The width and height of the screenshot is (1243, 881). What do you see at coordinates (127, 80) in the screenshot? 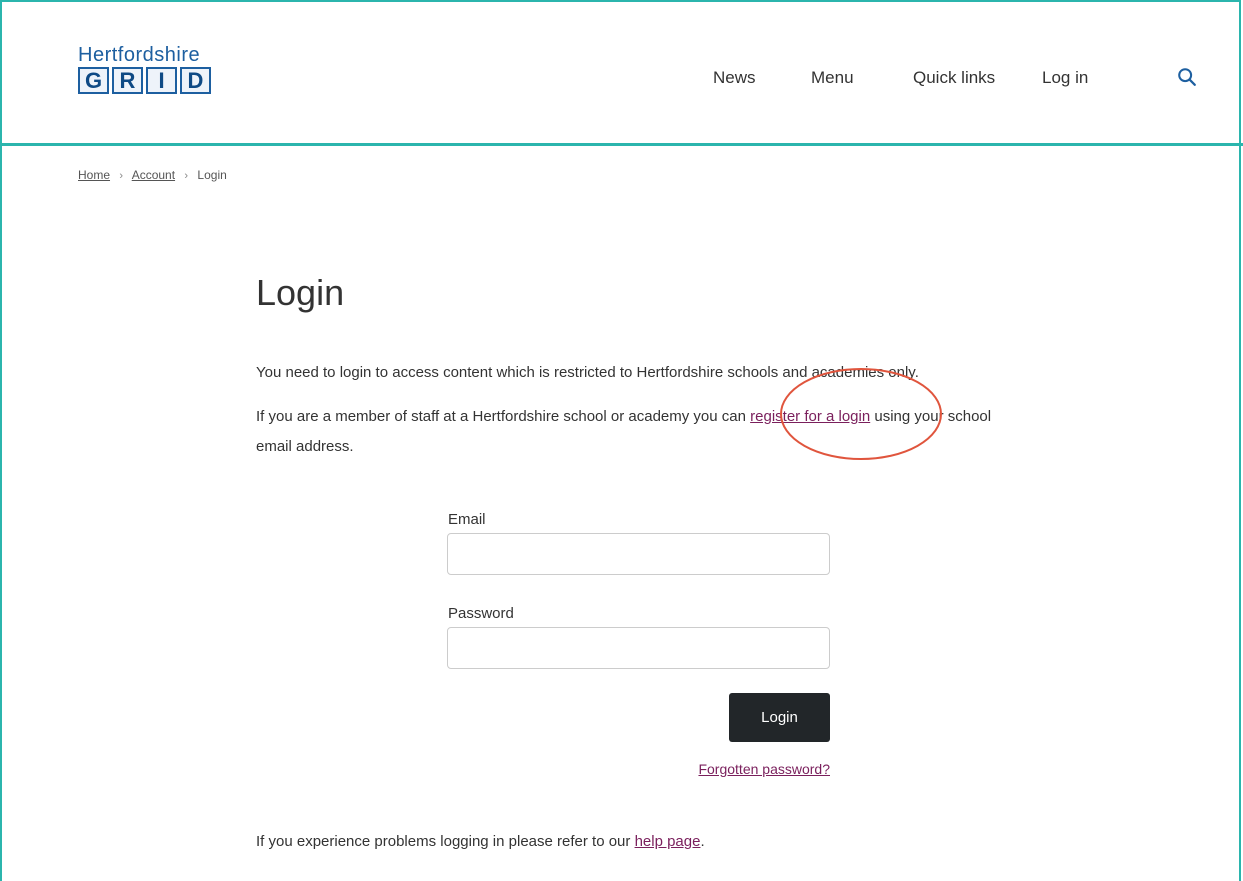
I see `logo-letter-r: R` at bounding box center [127, 80].